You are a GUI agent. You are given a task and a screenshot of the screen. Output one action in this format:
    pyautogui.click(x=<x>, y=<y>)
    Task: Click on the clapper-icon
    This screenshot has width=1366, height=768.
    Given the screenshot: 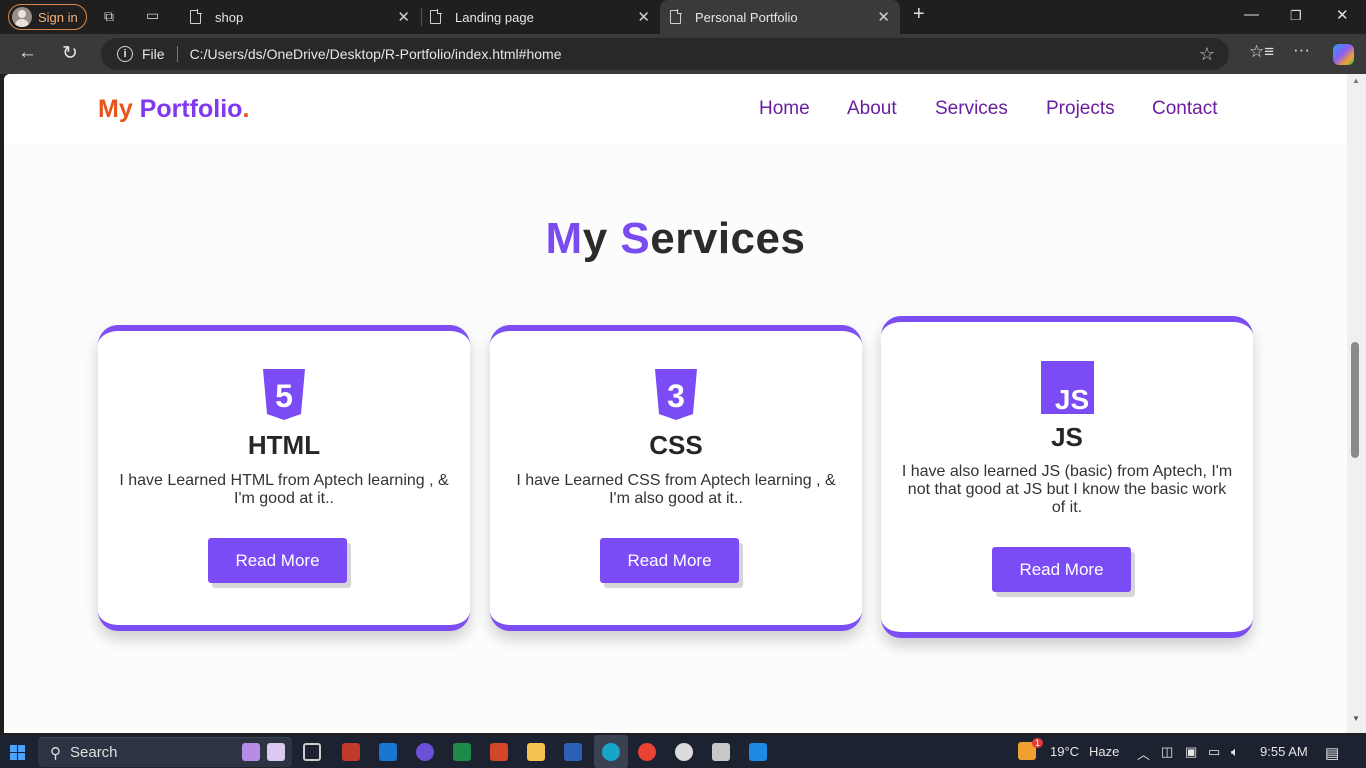 What is the action you would take?
    pyautogui.click(x=251, y=752)
    